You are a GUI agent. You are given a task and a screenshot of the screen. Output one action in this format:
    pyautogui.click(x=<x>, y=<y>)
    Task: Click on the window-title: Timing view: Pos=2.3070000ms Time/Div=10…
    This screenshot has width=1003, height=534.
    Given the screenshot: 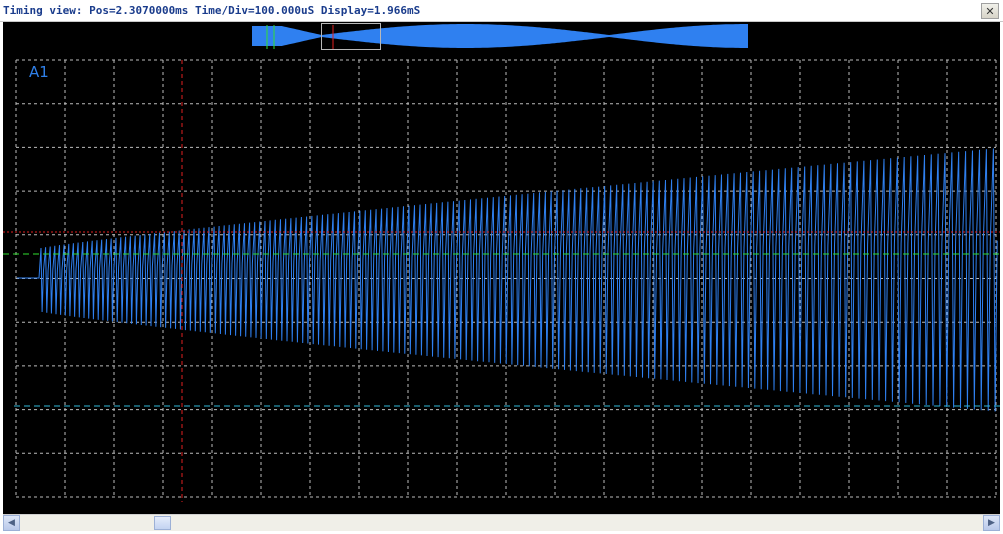 What is the action you would take?
    pyautogui.click(x=212, y=10)
    